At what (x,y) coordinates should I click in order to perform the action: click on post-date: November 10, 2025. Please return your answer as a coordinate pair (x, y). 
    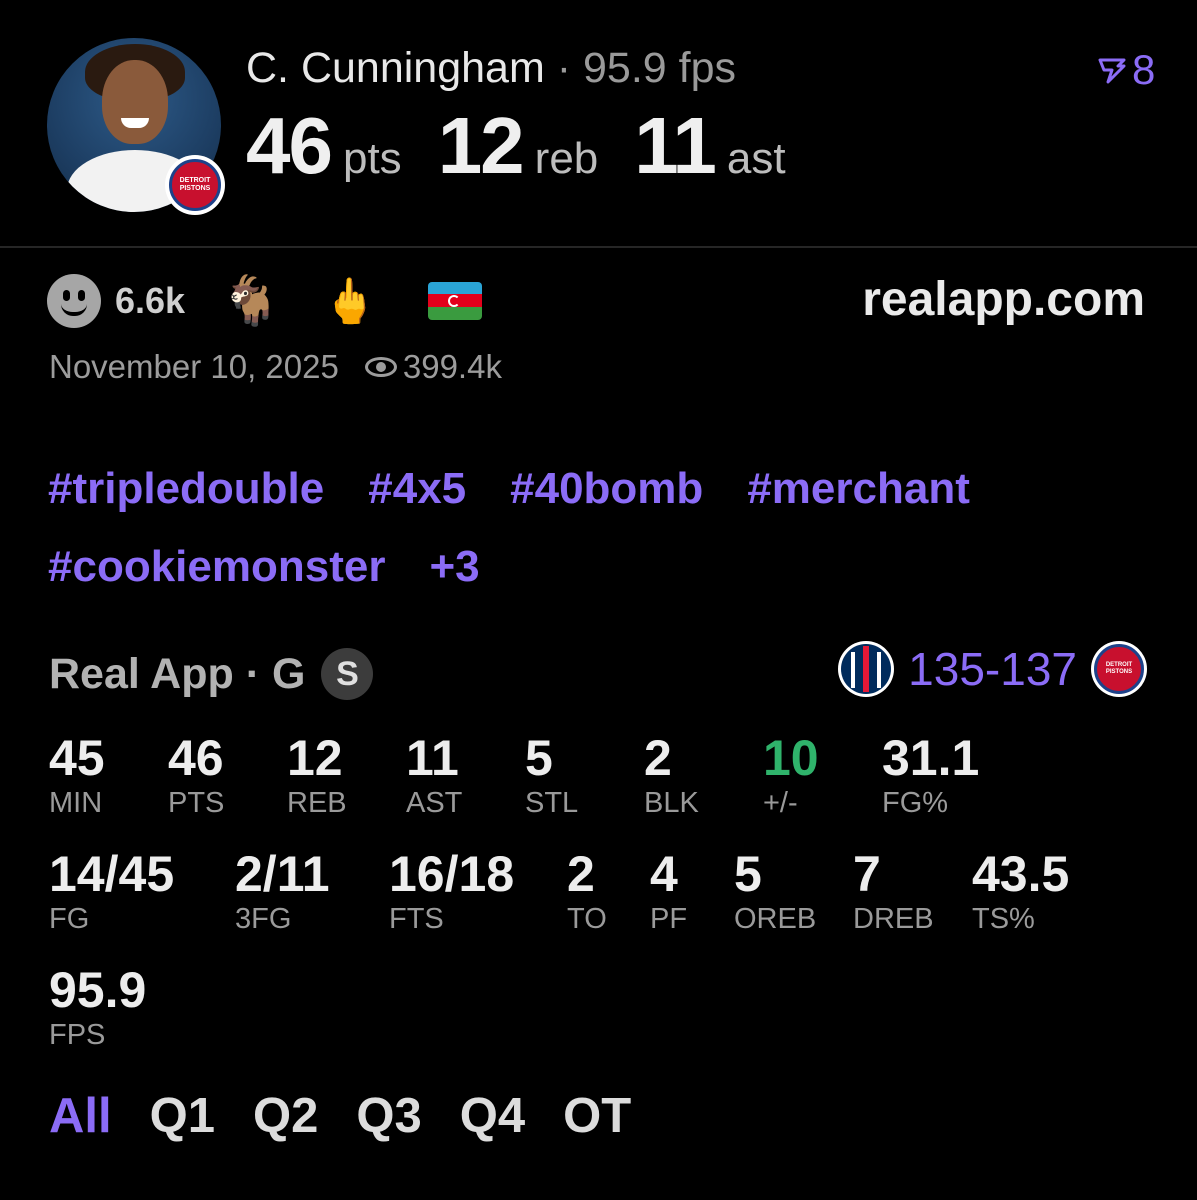
    Looking at the image, I should click on (194, 366).